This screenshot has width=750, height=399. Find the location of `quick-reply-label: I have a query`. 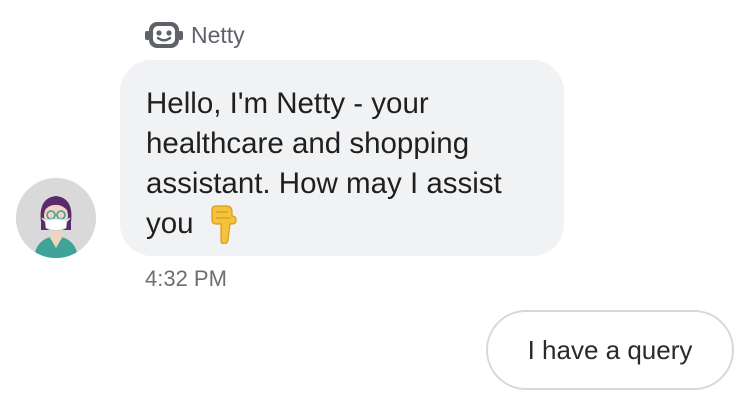

quick-reply-label: I have a query is located at coordinates (610, 349).